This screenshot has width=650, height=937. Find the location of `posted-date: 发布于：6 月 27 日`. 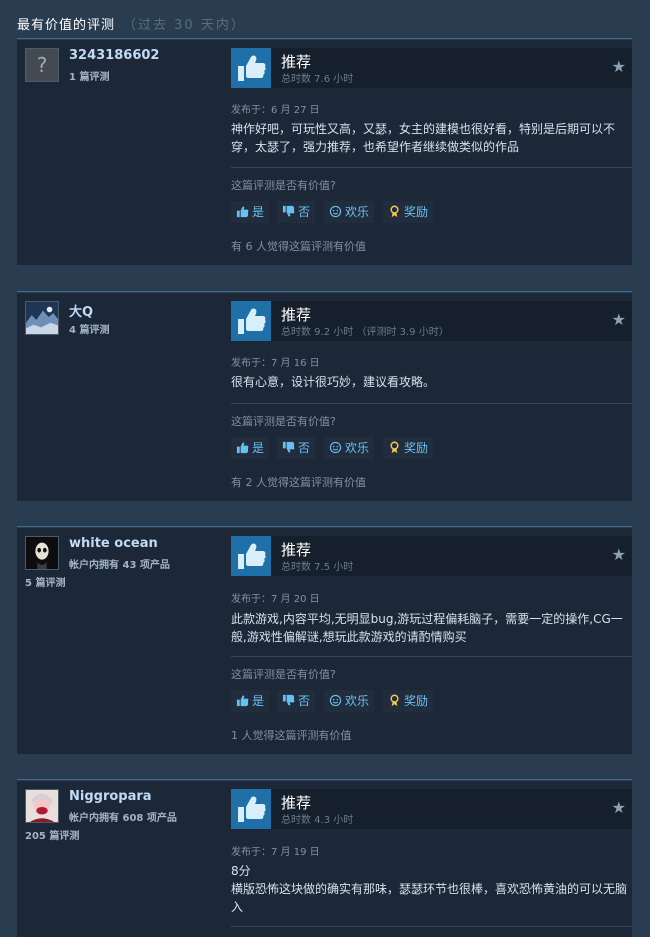

posted-date: 发布于：6 月 27 日 is located at coordinates (275, 110).